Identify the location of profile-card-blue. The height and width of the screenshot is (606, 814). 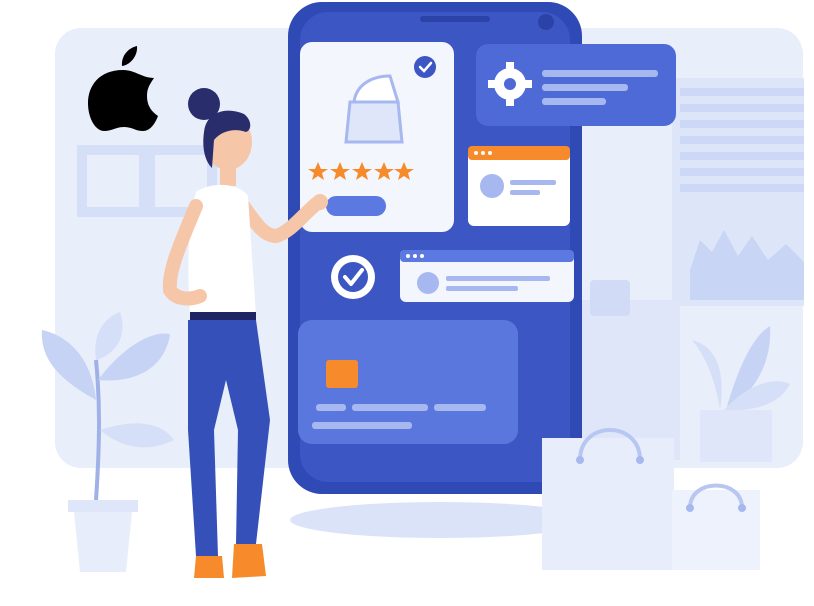
(487, 276).